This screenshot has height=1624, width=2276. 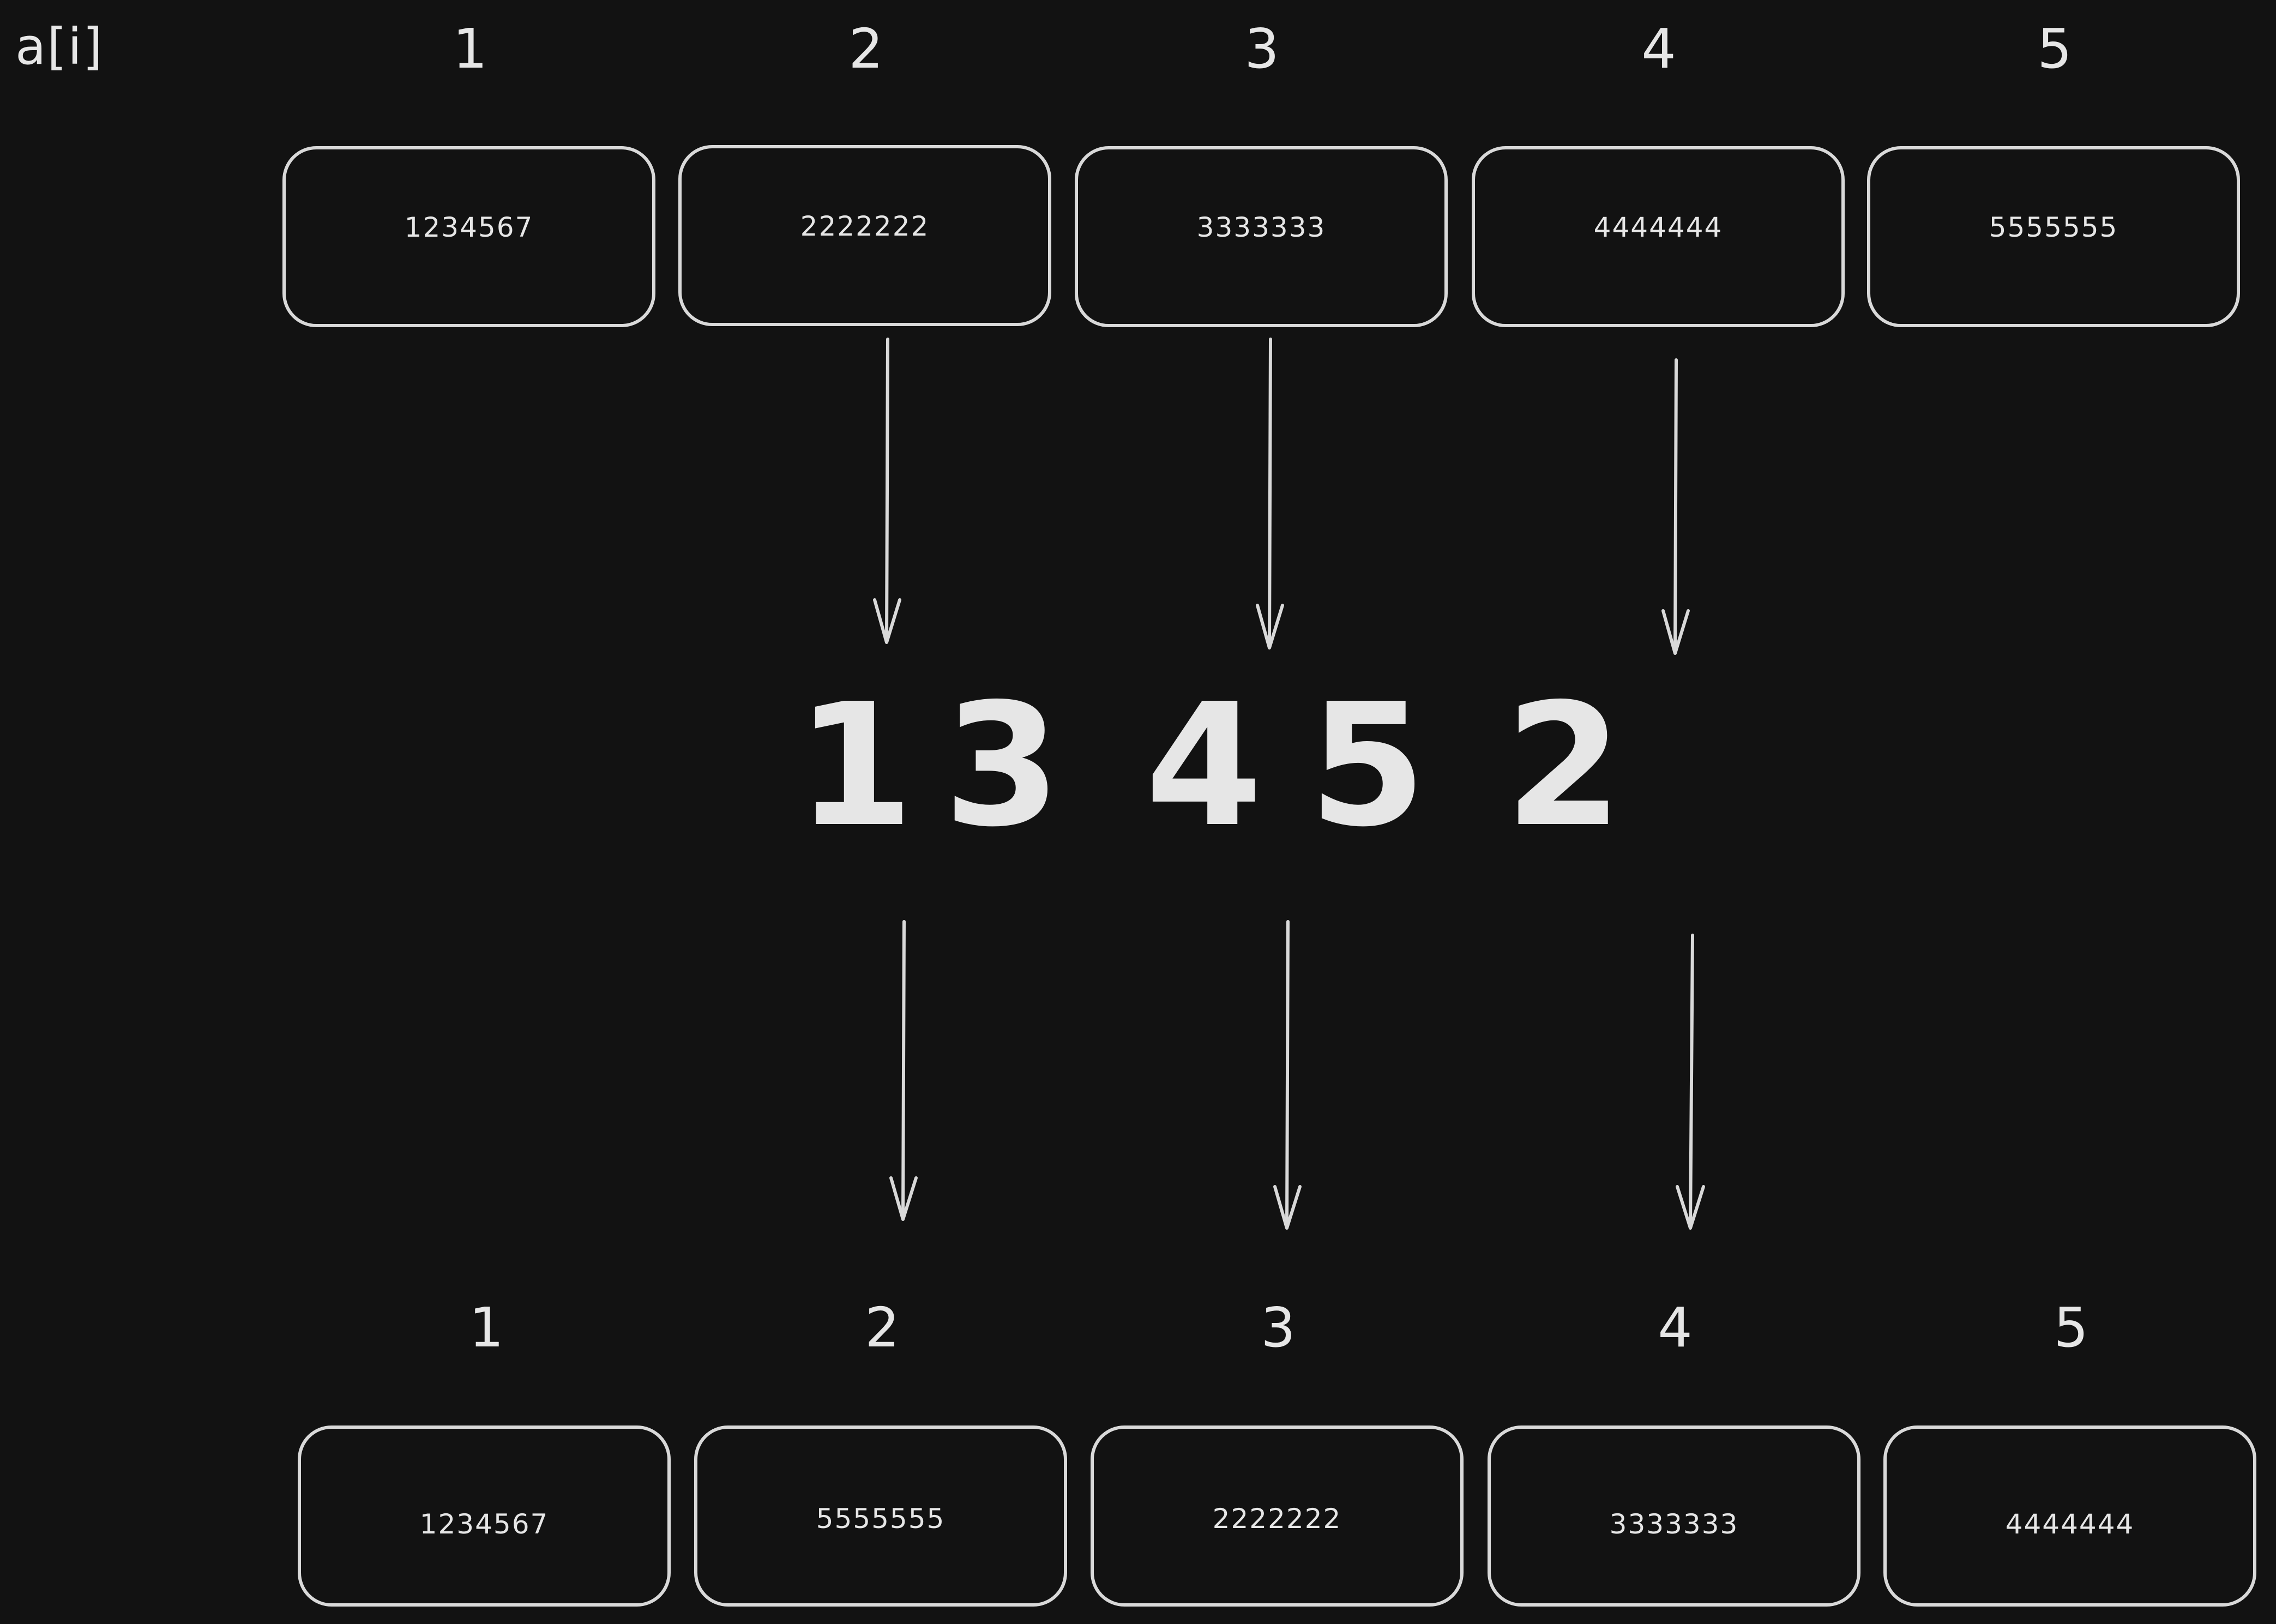 What do you see at coordinates (881, 1519) in the screenshot?
I see `bottom-cell-value-2: 5555555` at bounding box center [881, 1519].